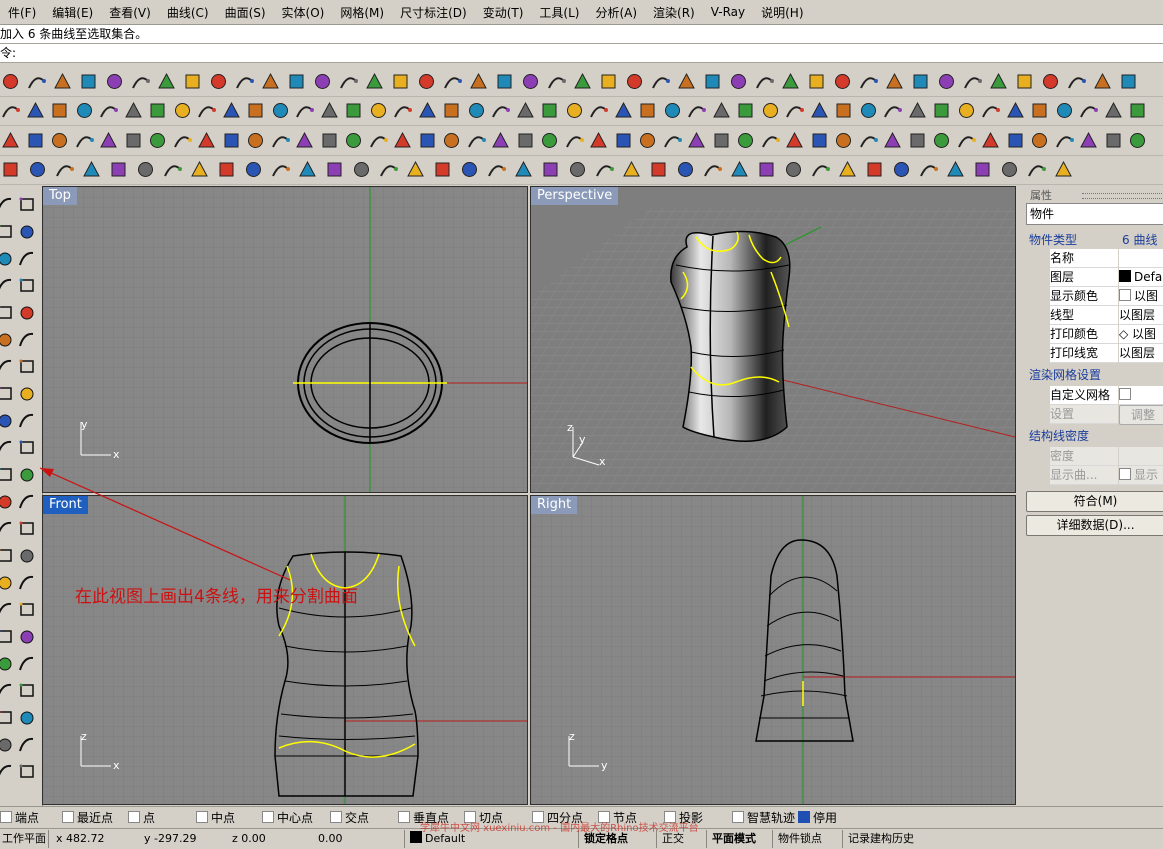 The width and height of the screenshot is (1163, 849). I want to click on command-prompt: 令:, so click(581, 53).